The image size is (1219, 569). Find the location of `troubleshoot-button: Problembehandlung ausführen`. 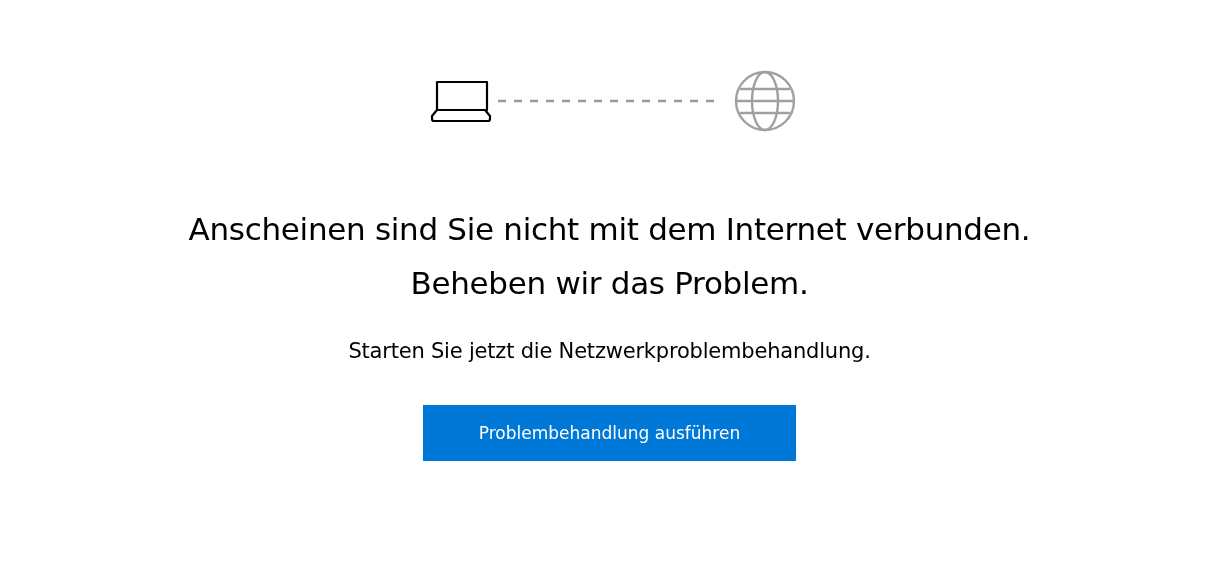

troubleshoot-button: Problembehandlung ausführen is located at coordinates (609, 433).